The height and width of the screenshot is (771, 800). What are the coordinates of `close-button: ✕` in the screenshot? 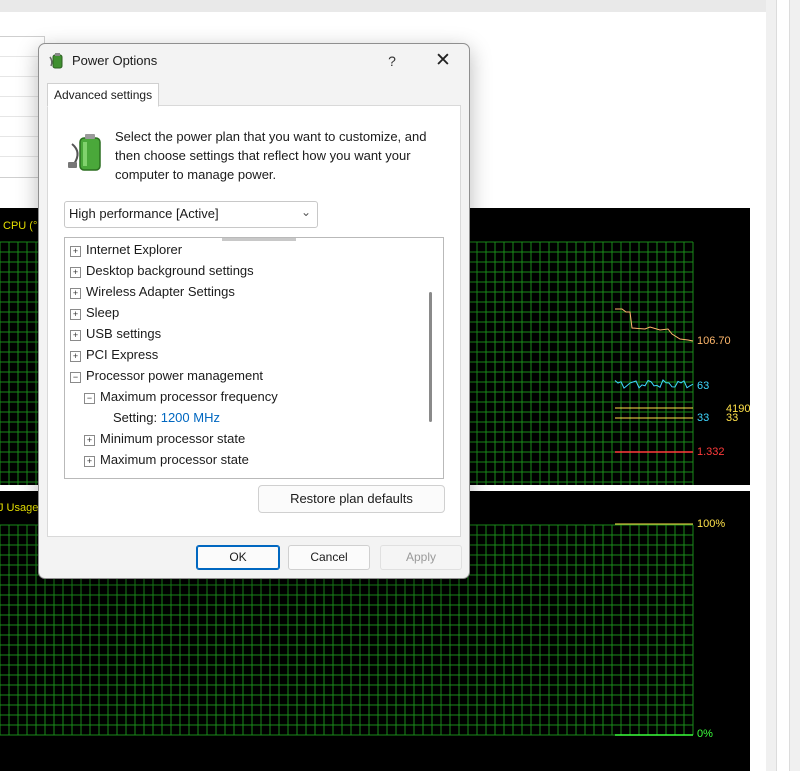 It's located at (443, 61).